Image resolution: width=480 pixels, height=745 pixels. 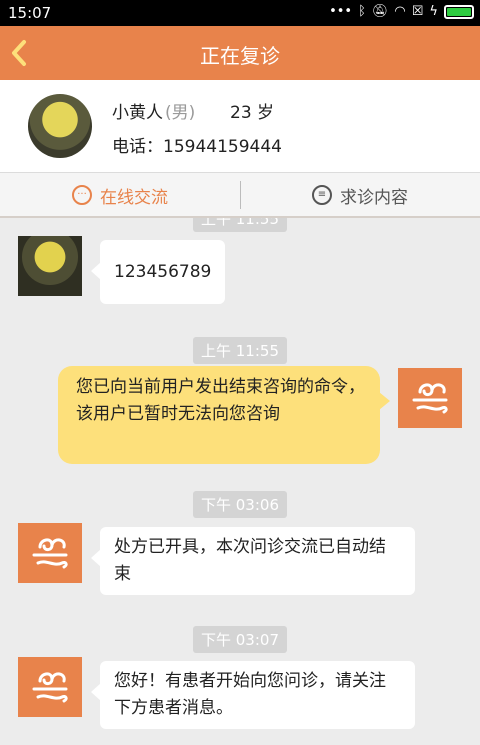 I want to click on tab-bar: ··· 在线交流 ≡ 求诊内容, so click(x=240, y=195).